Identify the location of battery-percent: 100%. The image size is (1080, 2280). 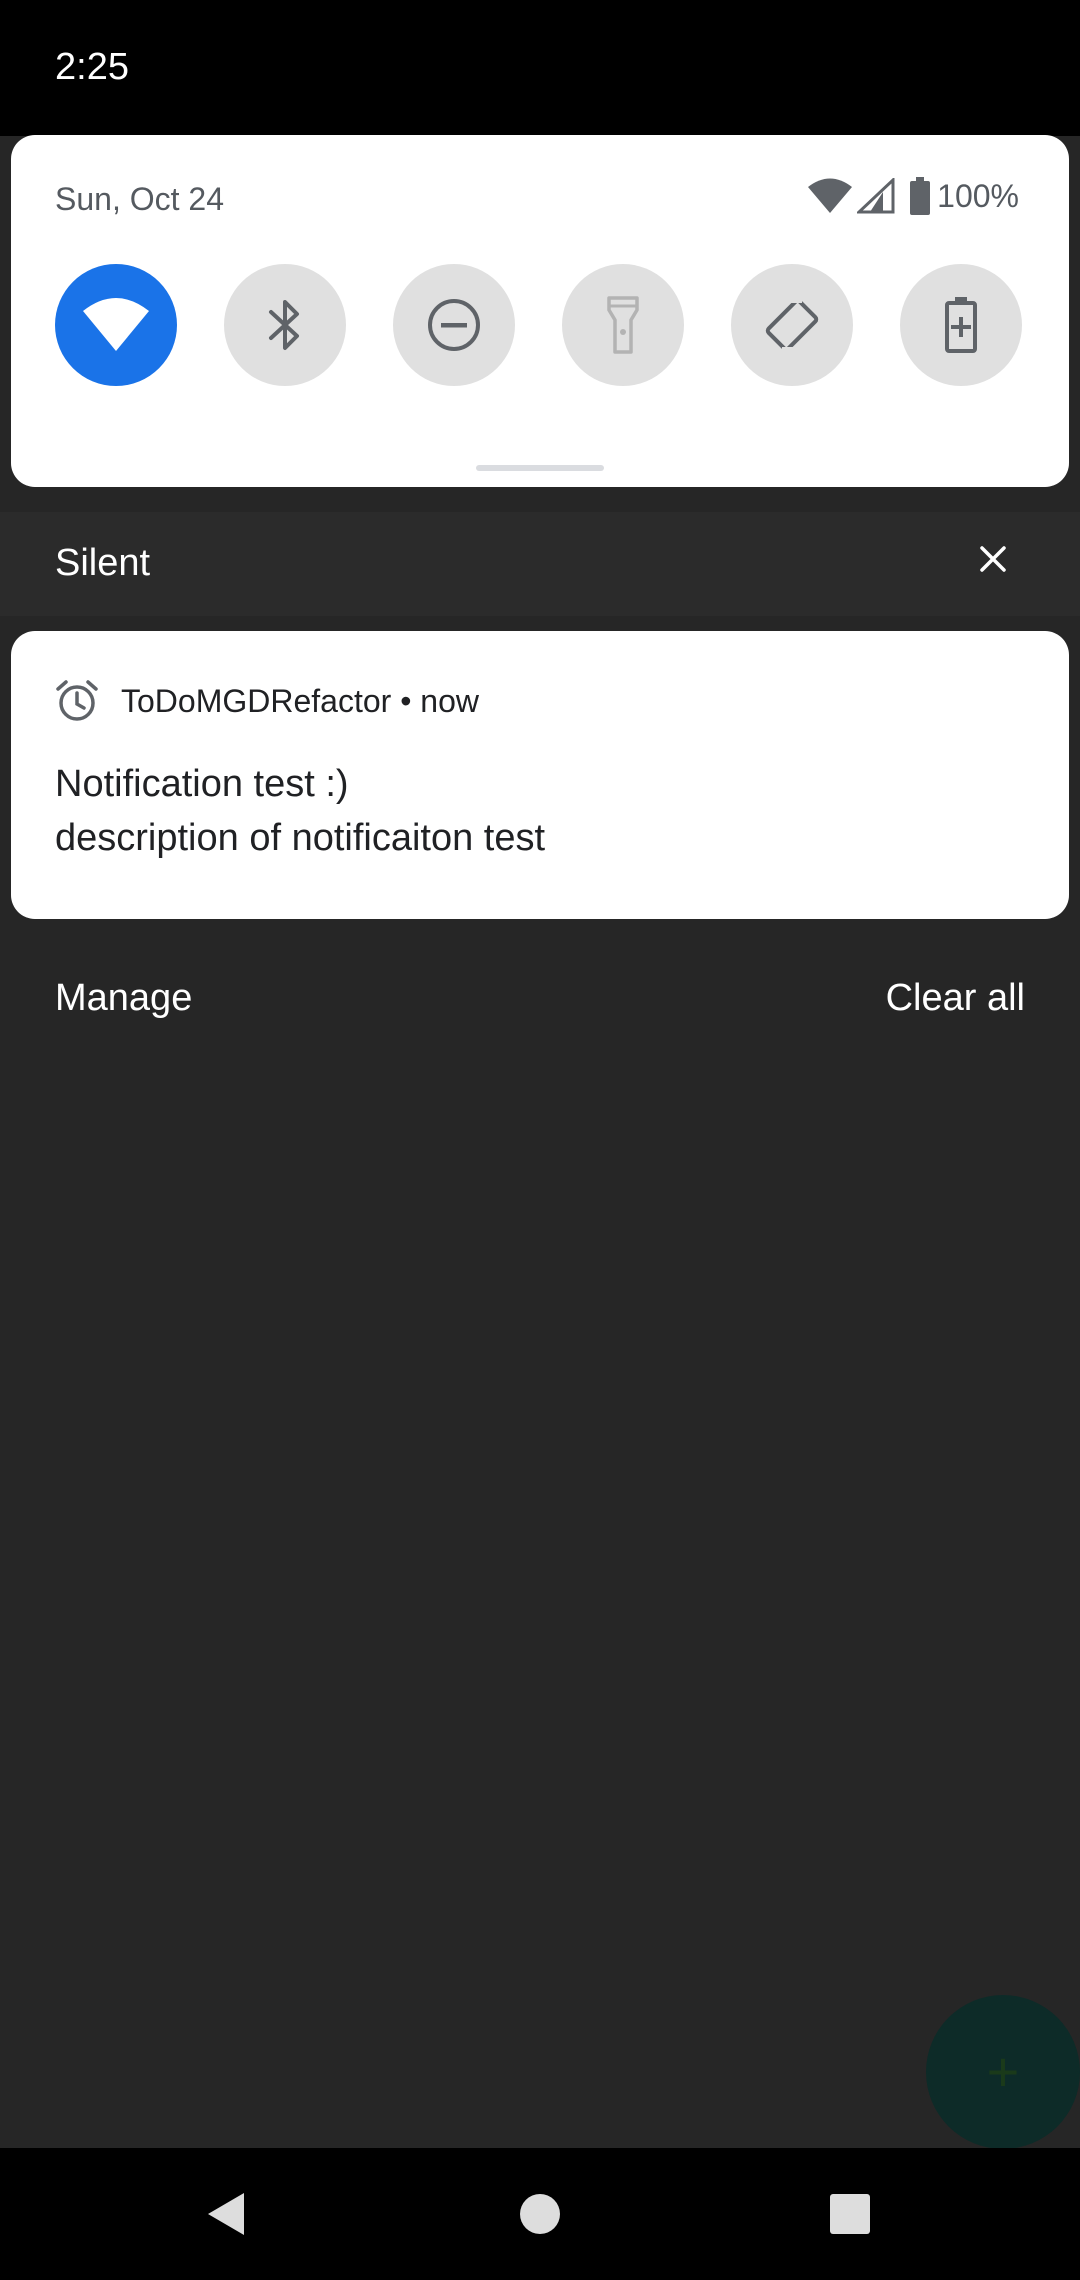
(978, 195).